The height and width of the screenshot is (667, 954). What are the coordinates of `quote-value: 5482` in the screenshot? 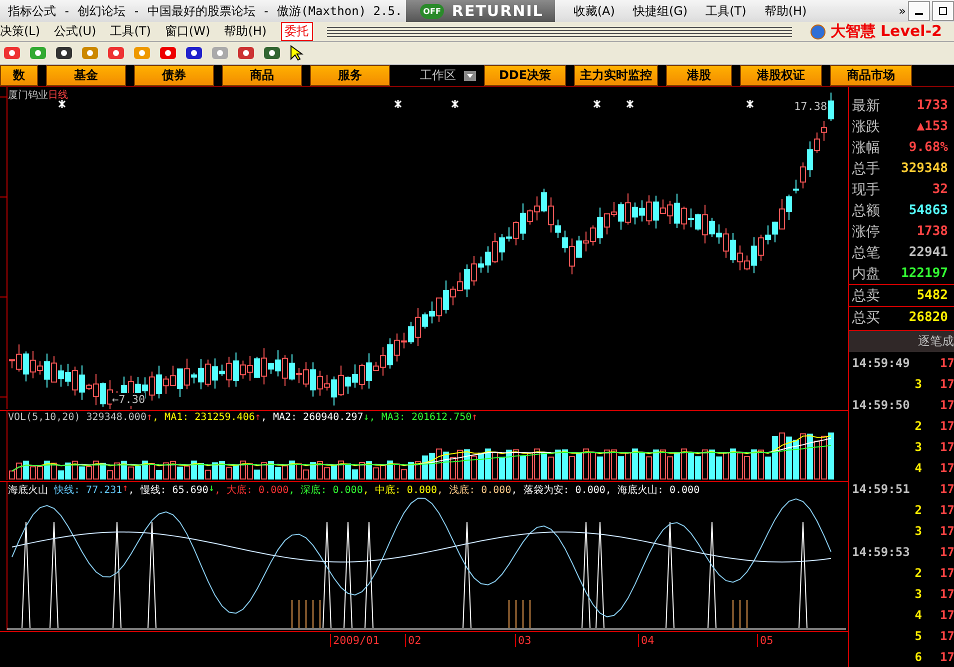 It's located at (932, 295).